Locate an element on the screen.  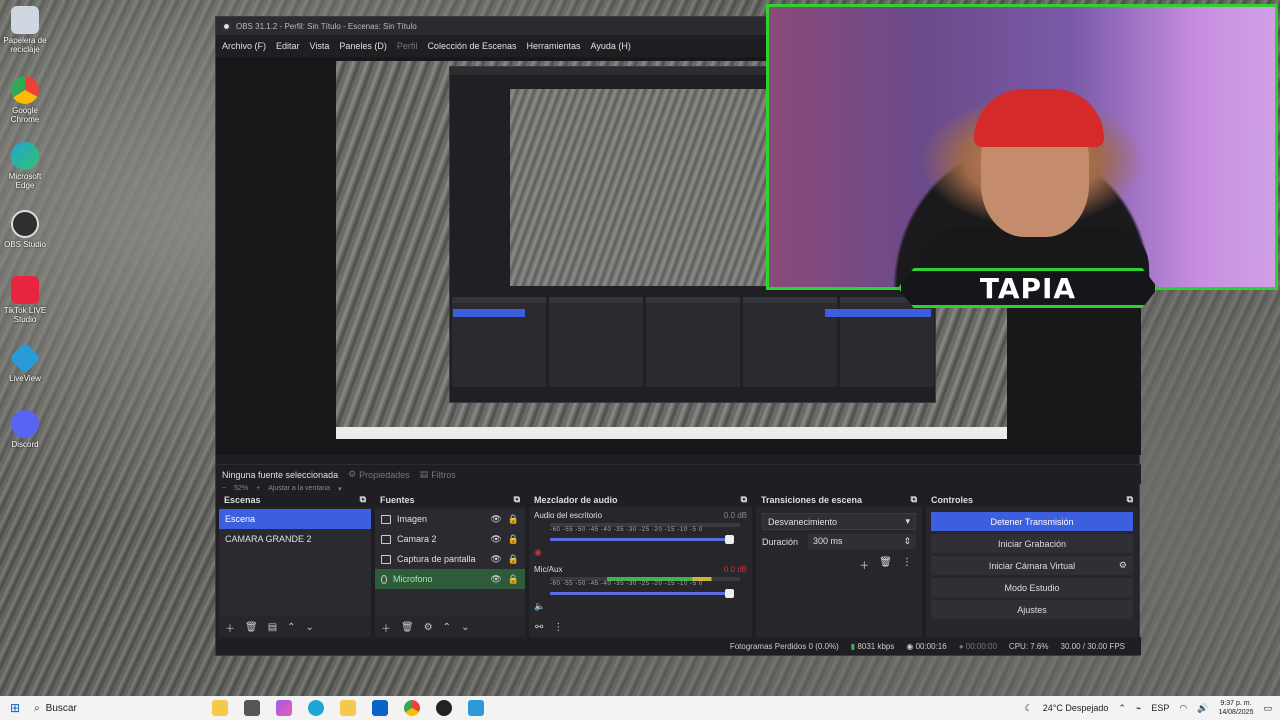
track-db: 0.0 dB is located at coordinates (735, 569).